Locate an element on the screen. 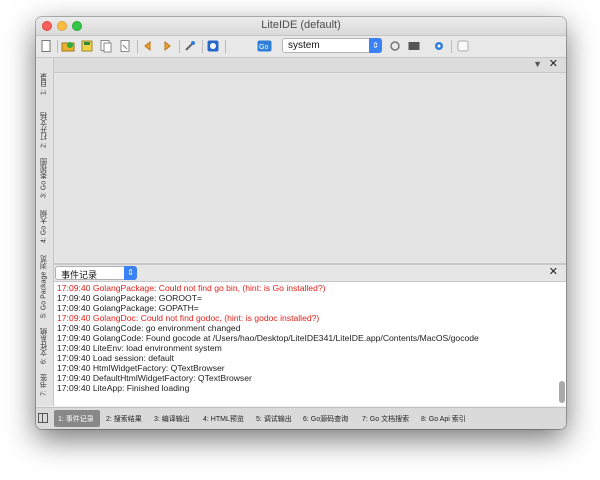 This screenshot has width=600, height=480. scroll-thumb is located at coordinates (562, 392).